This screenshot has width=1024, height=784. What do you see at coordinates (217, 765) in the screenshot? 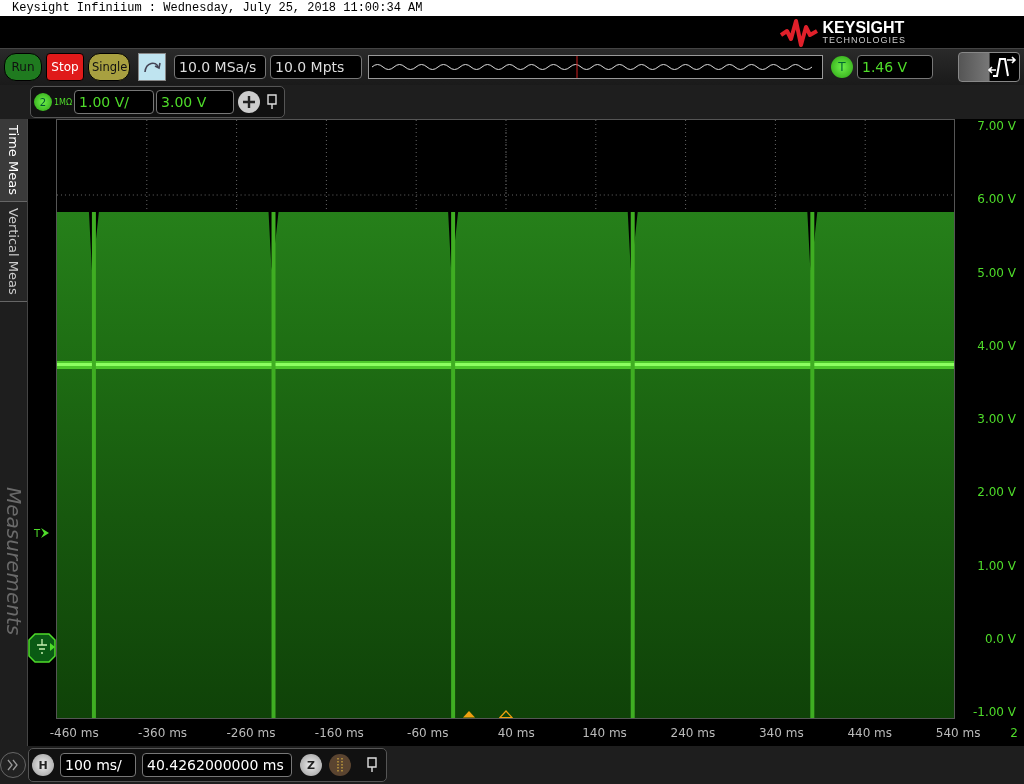
I see `time-position-field: 40.4262000000 ms` at bounding box center [217, 765].